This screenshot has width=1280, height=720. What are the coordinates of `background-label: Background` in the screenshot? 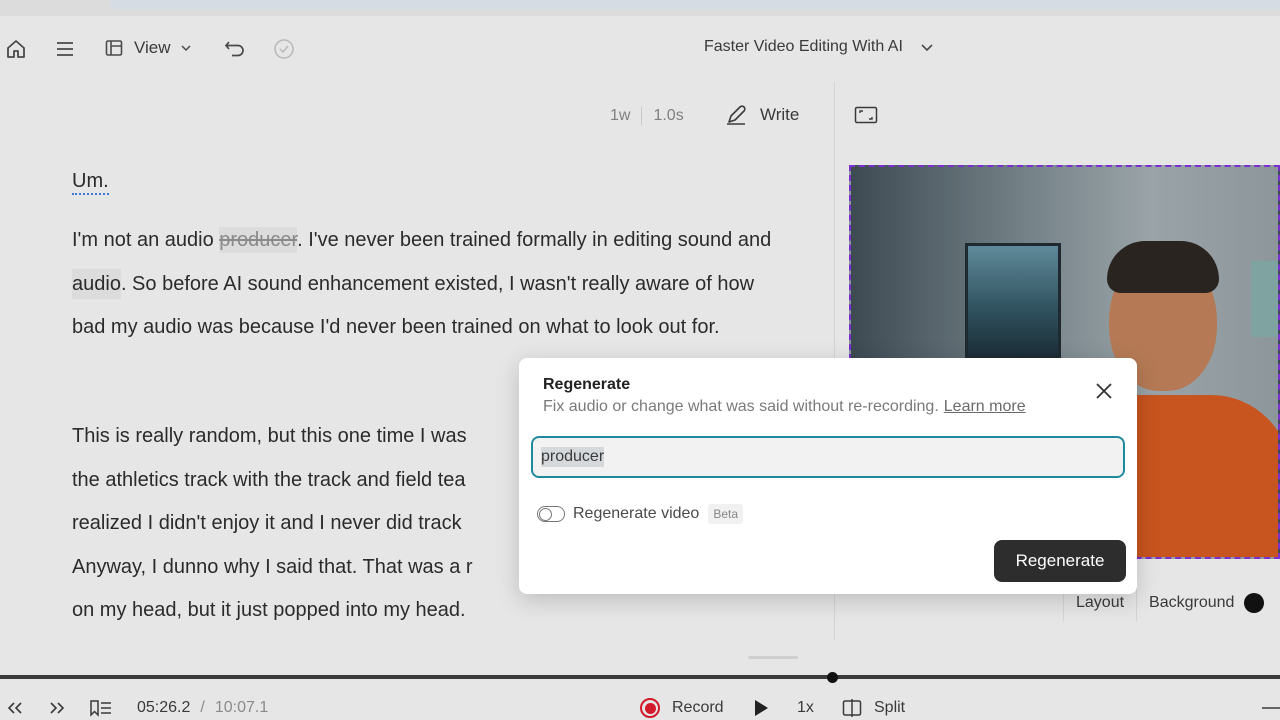 It's located at (1192, 602).